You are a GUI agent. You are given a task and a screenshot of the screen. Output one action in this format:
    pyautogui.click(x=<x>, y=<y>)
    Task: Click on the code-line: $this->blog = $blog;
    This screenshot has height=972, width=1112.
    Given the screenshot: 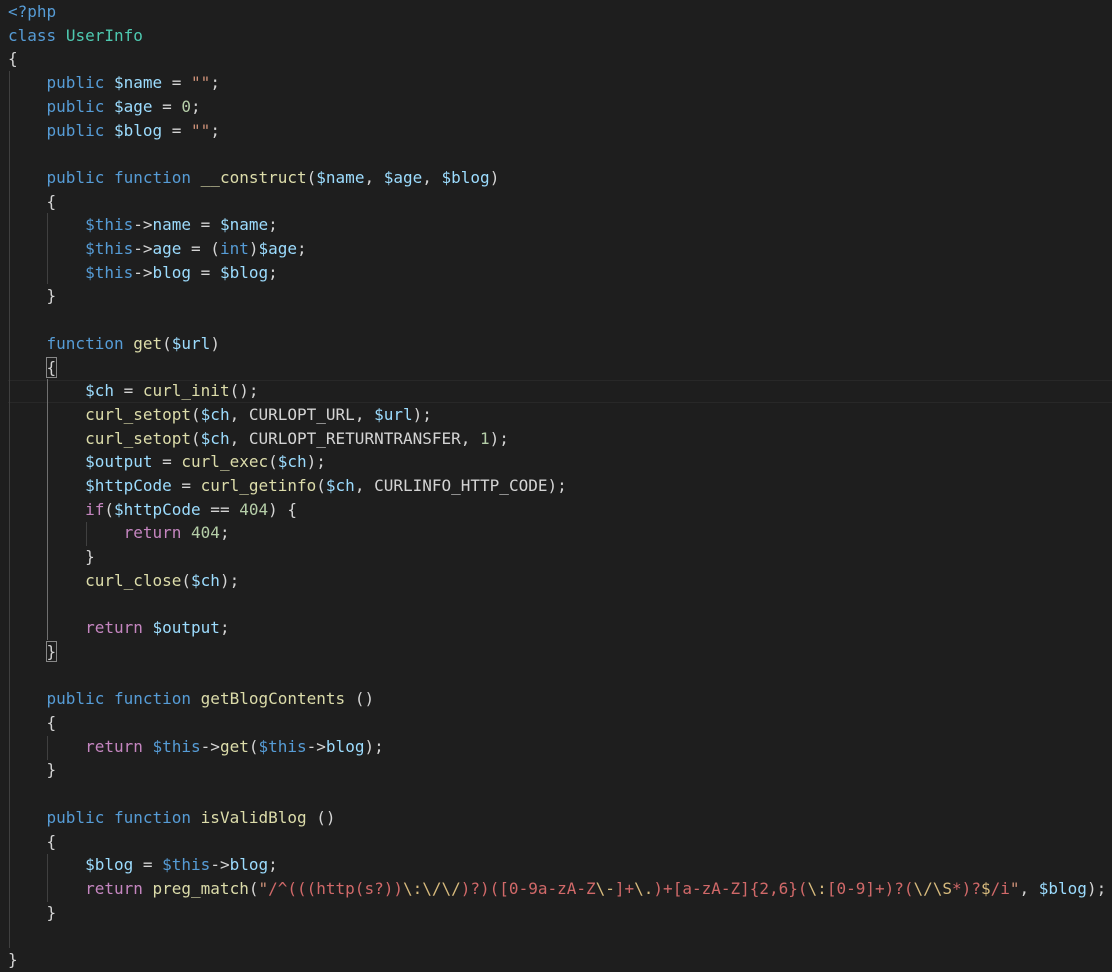 What is the action you would take?
    pyautogui.click(x=143, y=273)
    